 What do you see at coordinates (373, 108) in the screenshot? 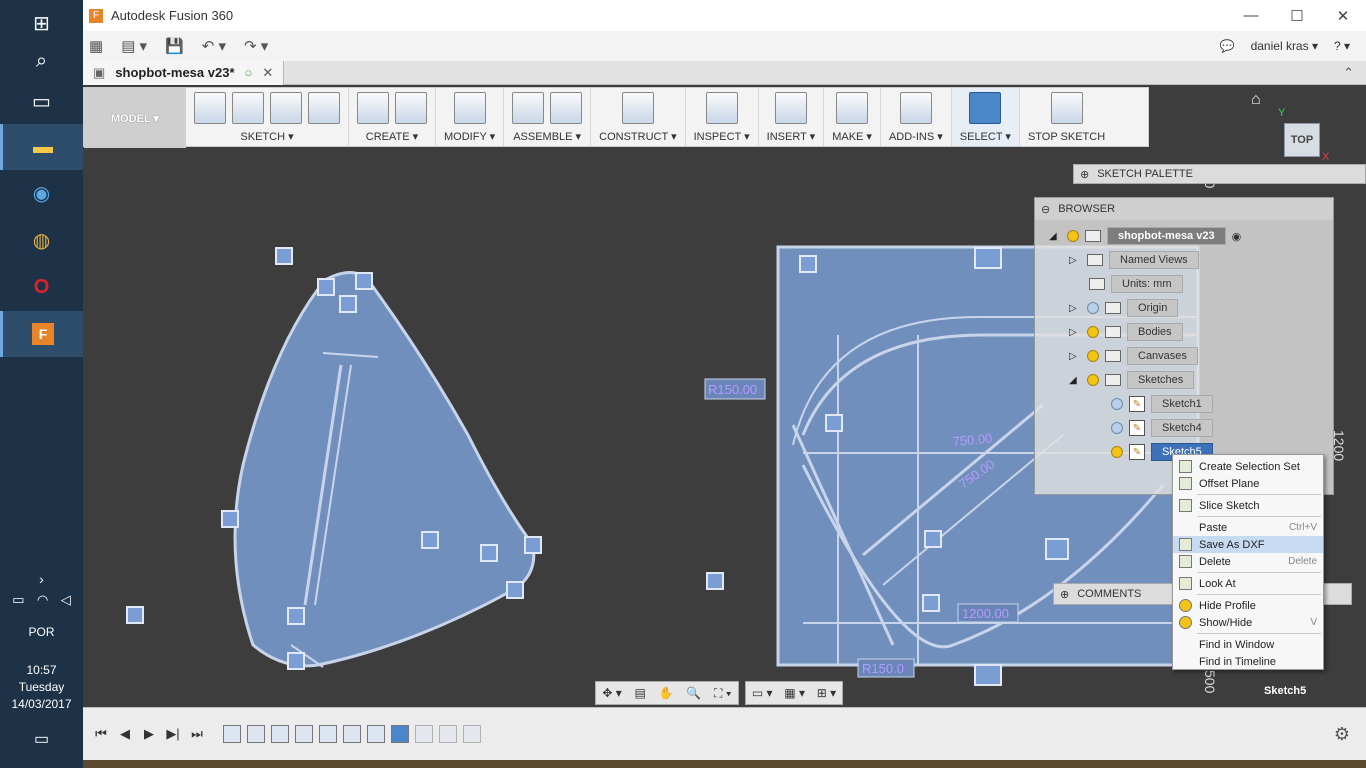
I see `extrude-icon` at bounding box center [373, 108].